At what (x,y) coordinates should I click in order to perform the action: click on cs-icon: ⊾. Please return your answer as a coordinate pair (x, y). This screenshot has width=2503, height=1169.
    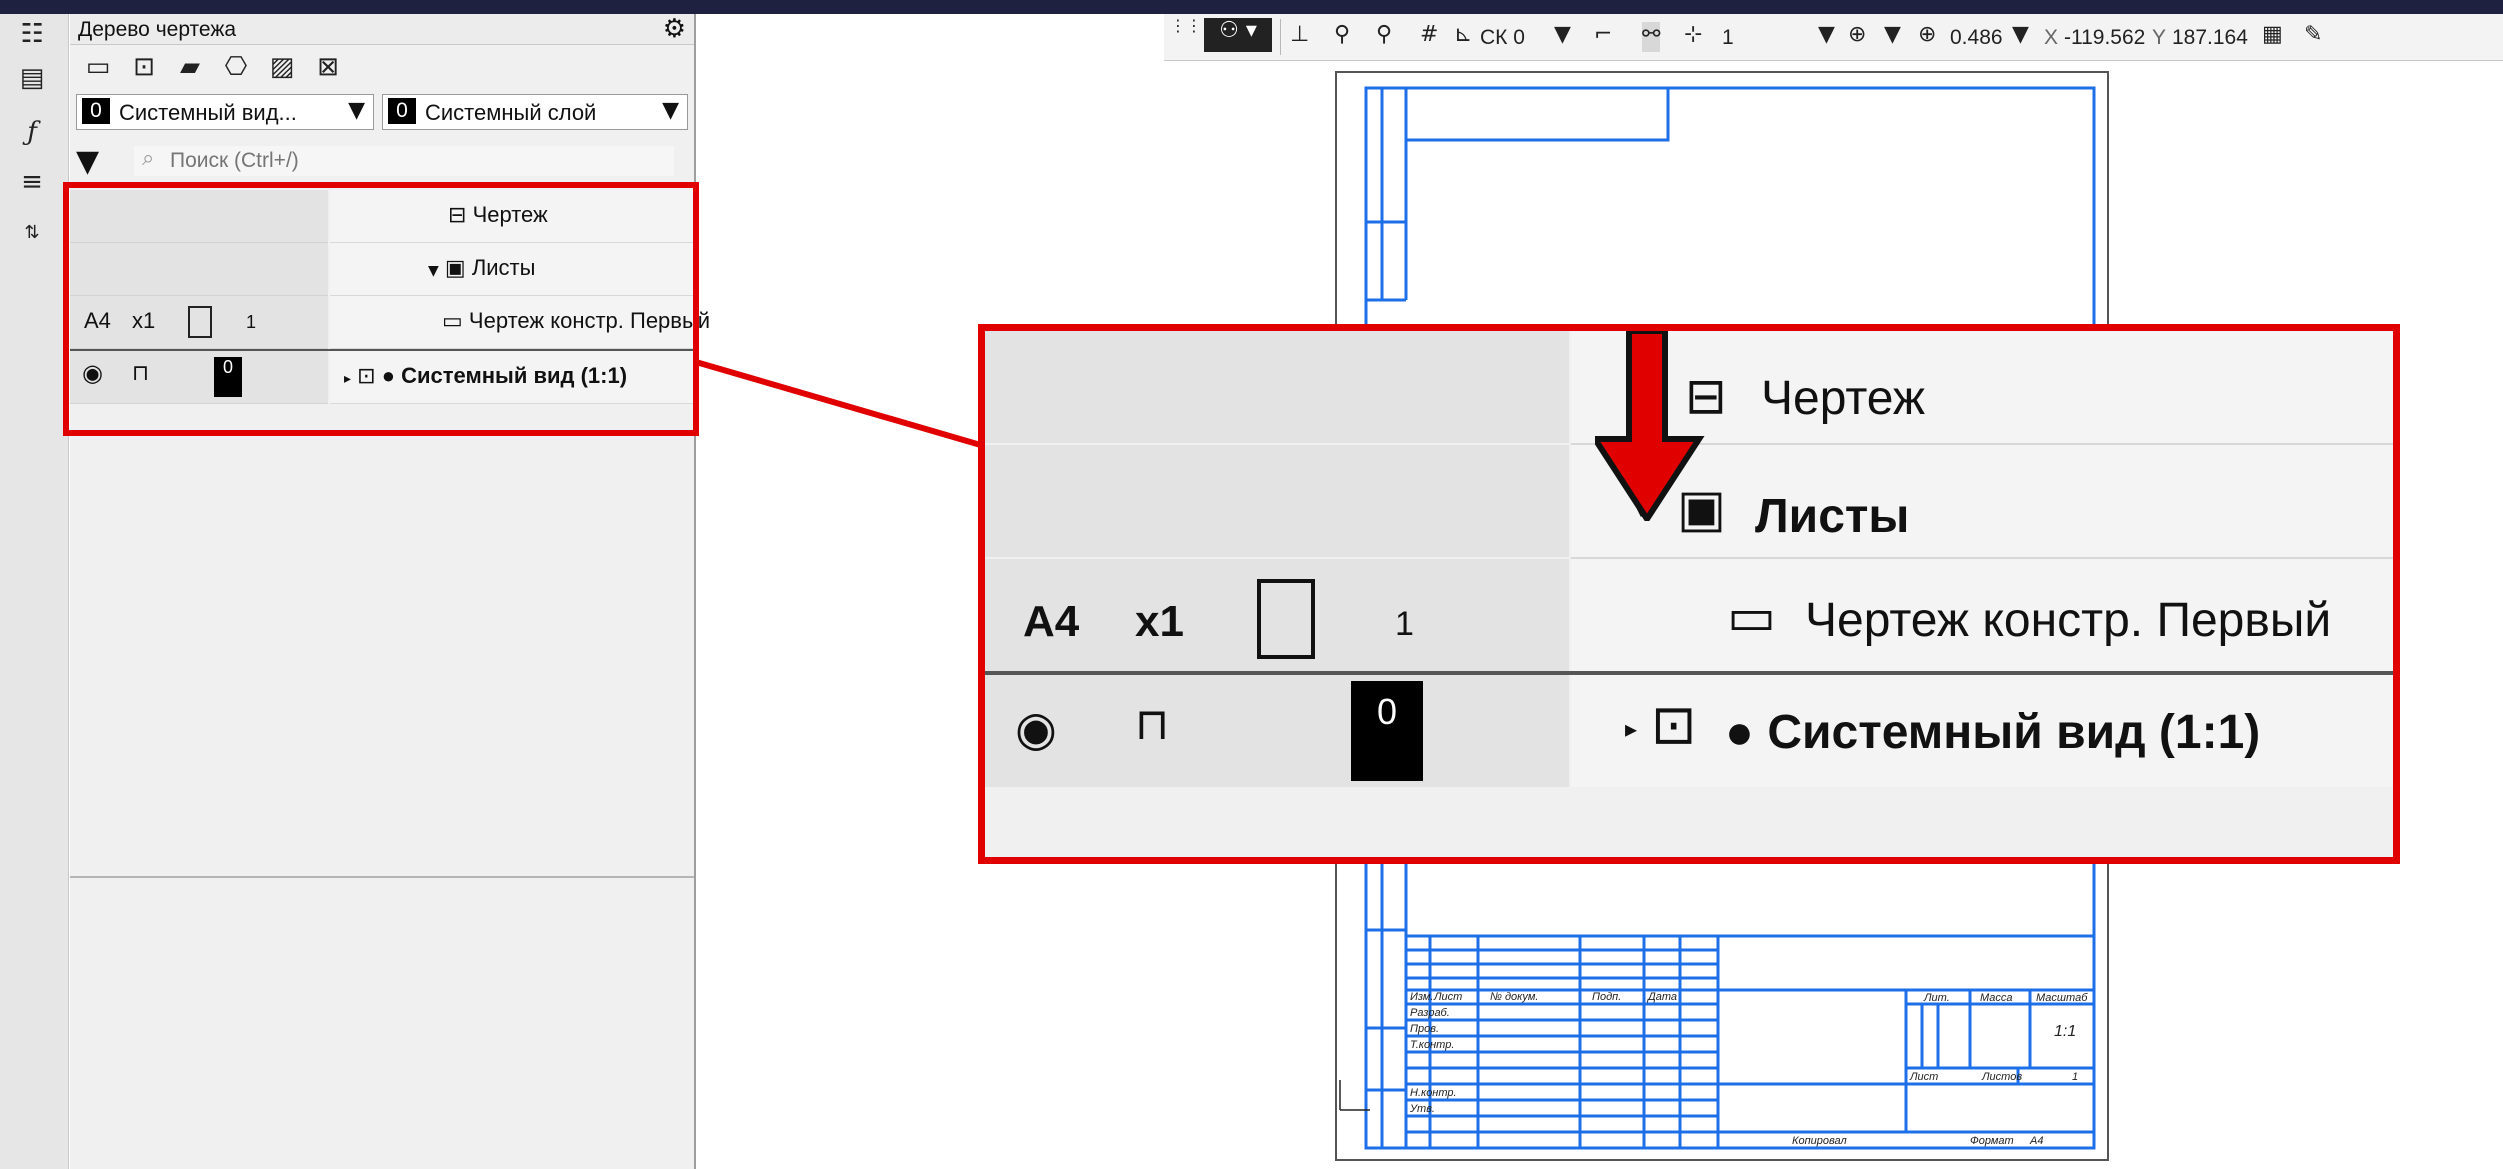
    Looking at the image, I should click on (1463, 37).